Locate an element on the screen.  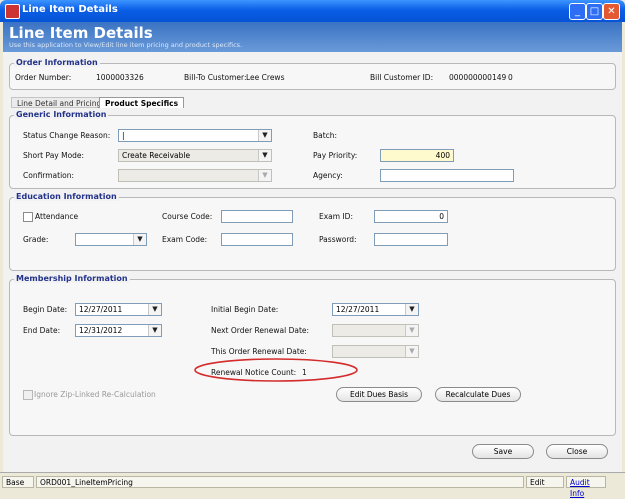
course-code-field is located at coordinates (257, 216).